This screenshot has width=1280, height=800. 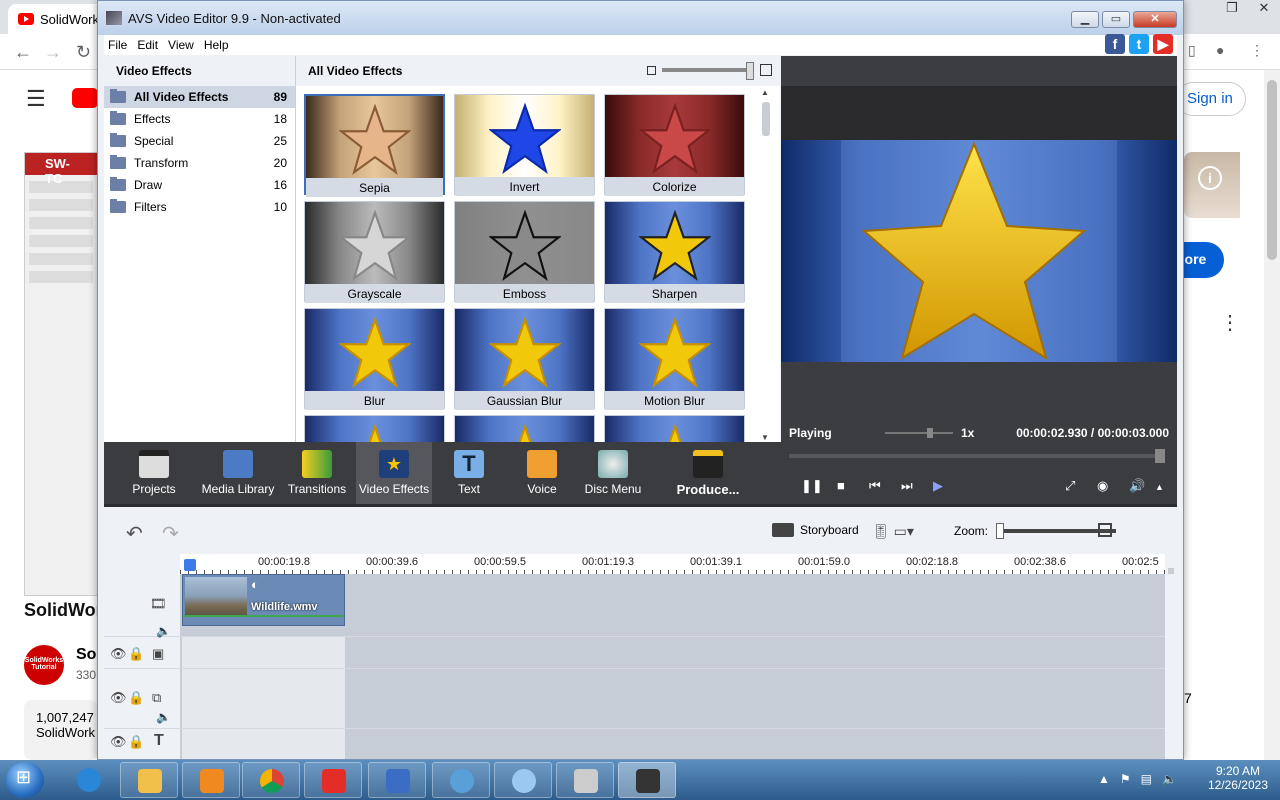 What do you see at coordinates (1115, 44) in the screenshot?
I see `facebook-icon: f` at bounding box center [1115, 44].